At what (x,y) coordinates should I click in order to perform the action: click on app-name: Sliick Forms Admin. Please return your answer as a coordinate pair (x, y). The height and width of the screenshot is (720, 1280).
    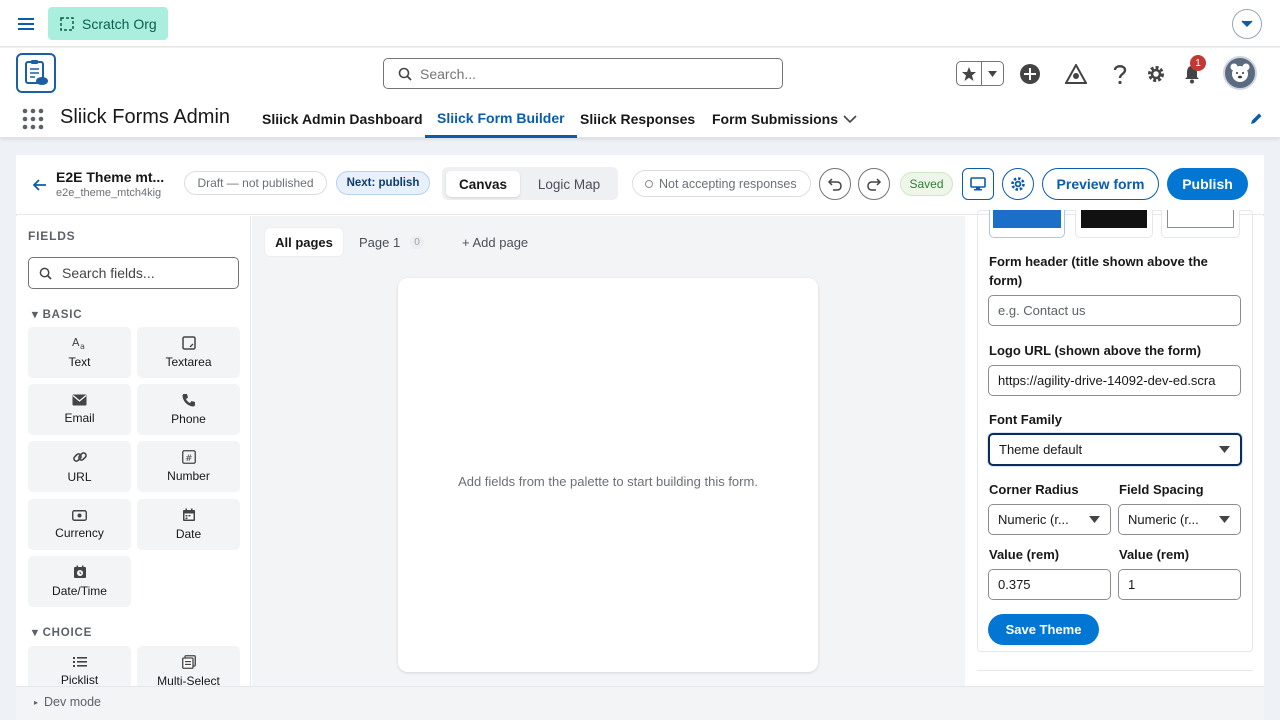
    Looking at the image, I should click on (145, 117).